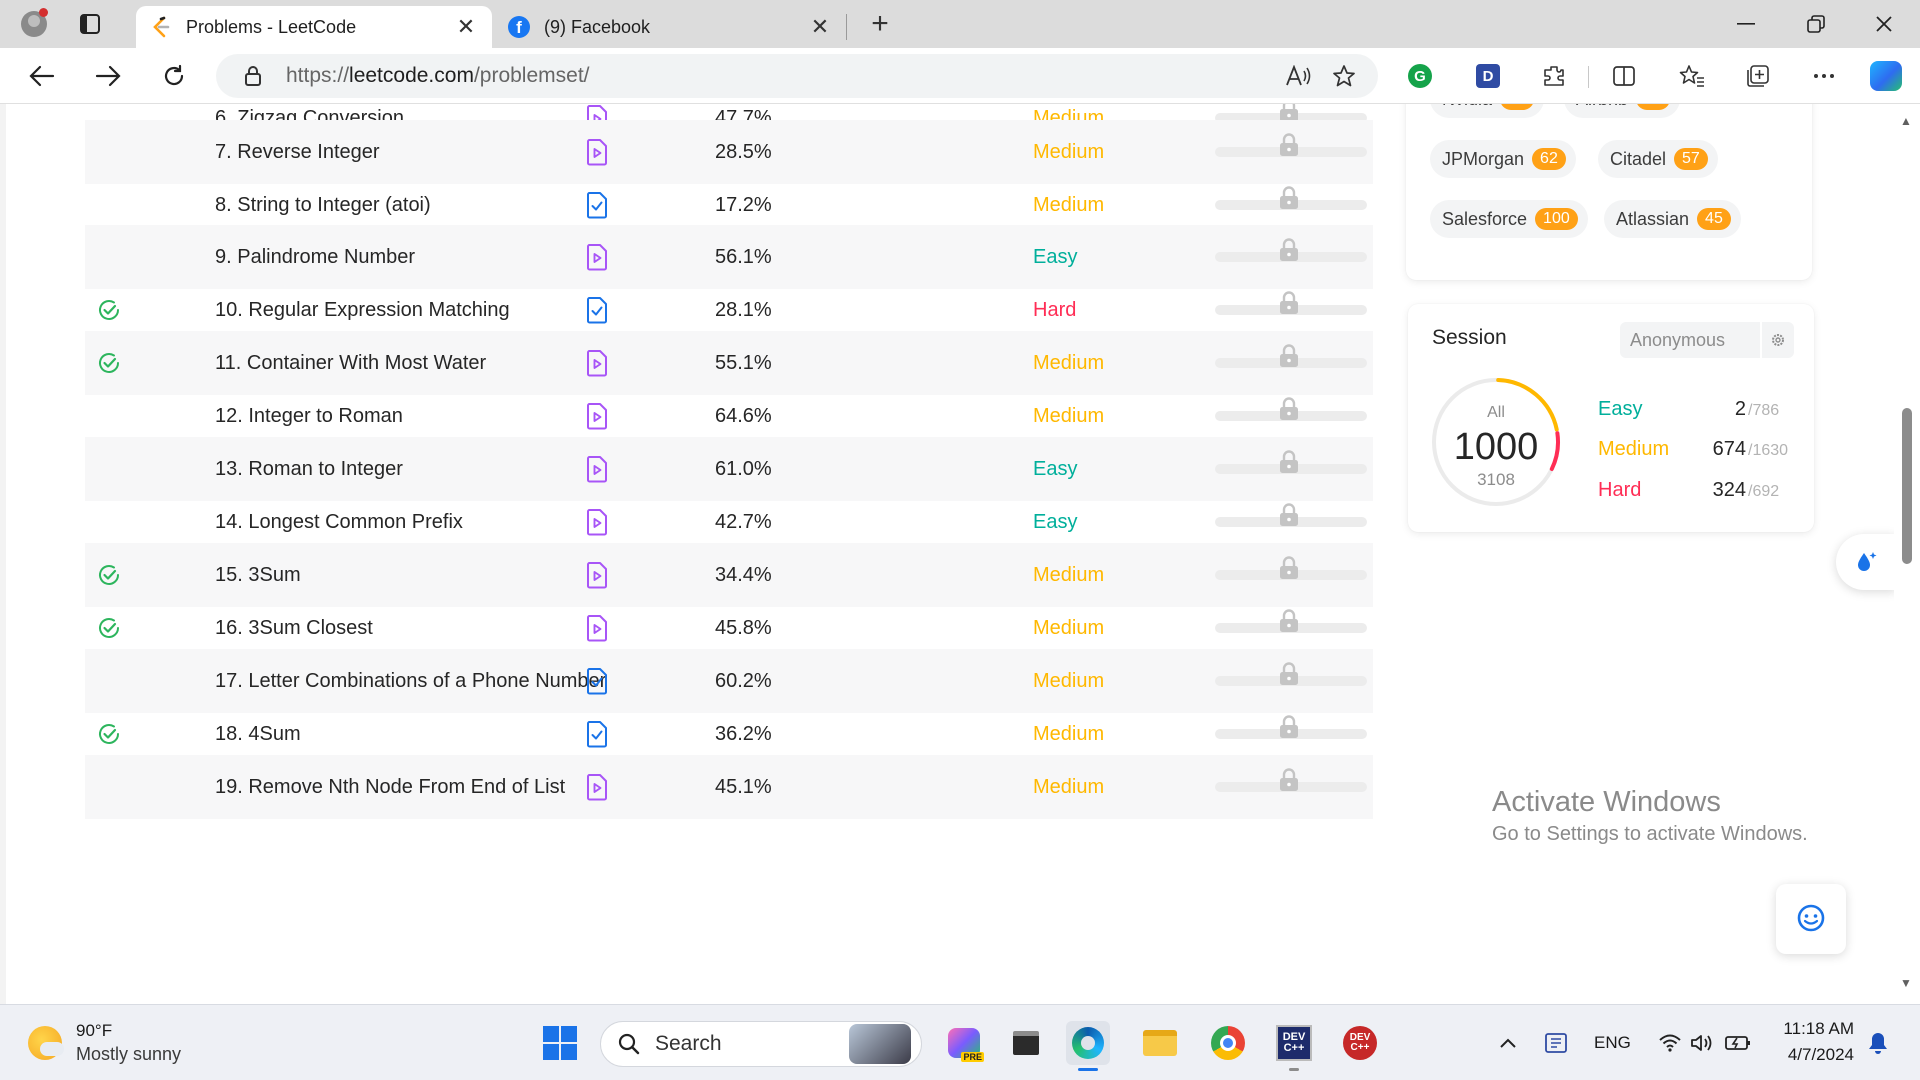  I want to click on minimize-icon, so click(1746, 24).